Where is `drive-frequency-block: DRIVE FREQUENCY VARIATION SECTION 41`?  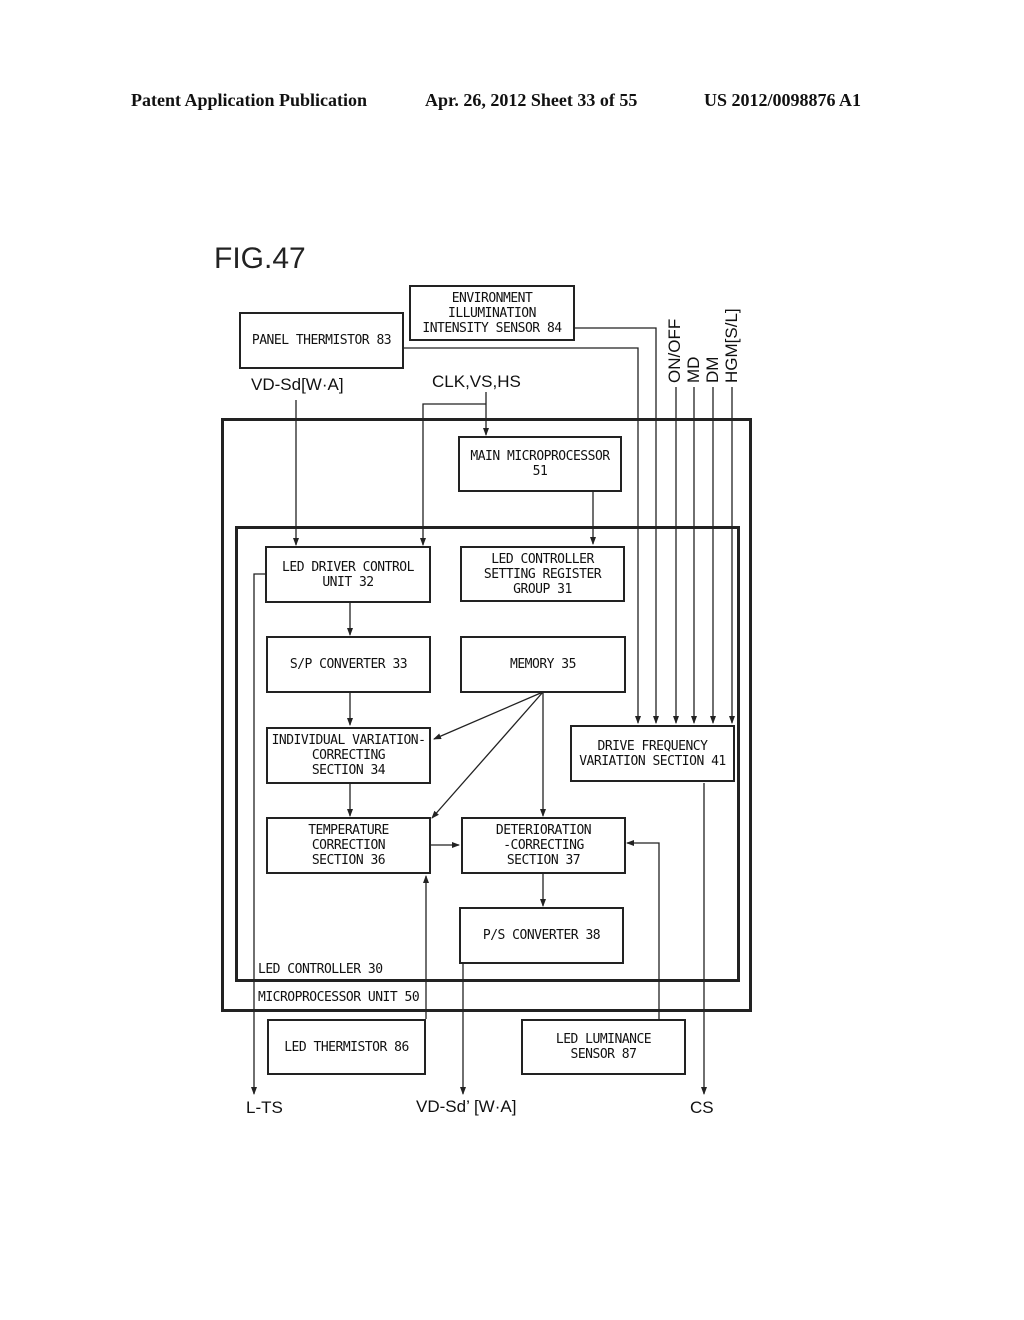
drive-frequency-block: DRIVE FREQUENCY VARIATION SECTION 41 is located at coordinates (652, 753).